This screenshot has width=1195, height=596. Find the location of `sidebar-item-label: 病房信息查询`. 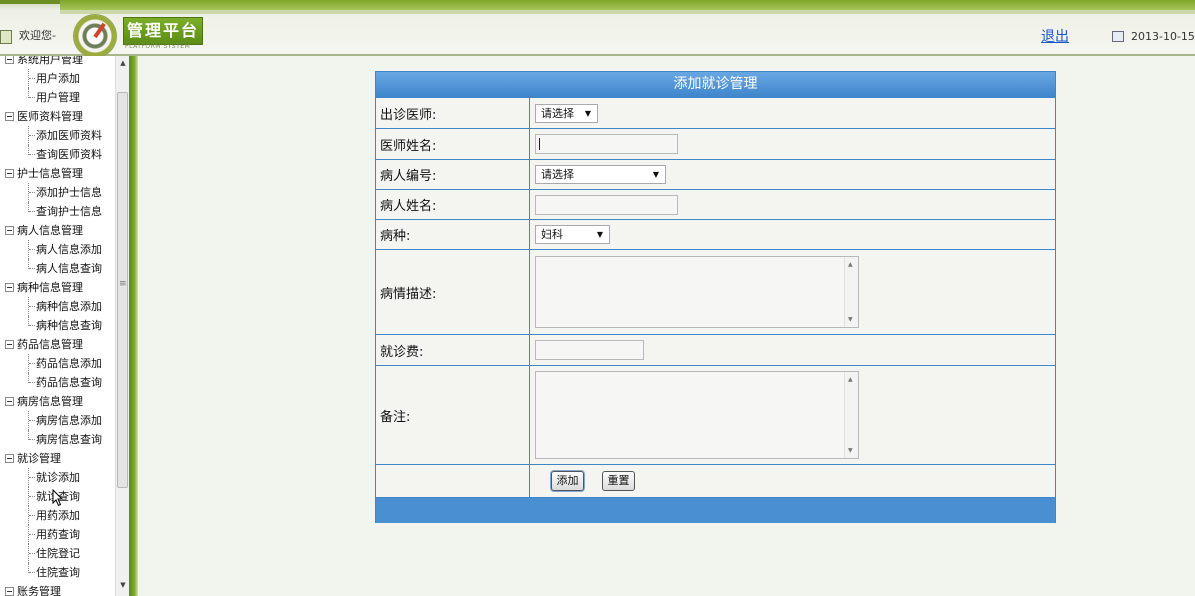

sidebar-item-label: 病房信息查询 is located at coordinates (69, 439).